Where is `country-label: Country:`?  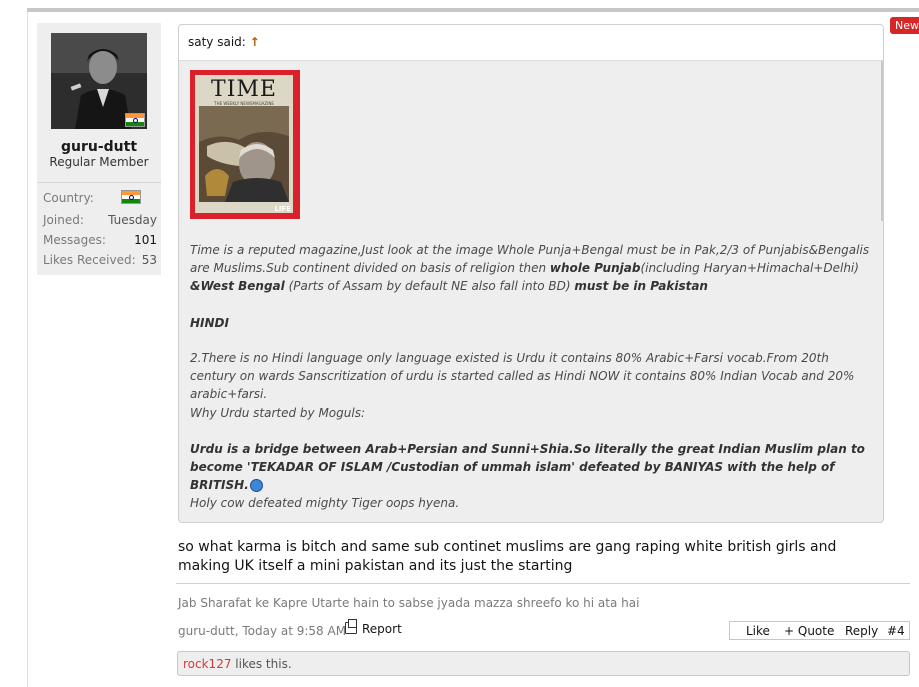 country-label: Country: is located at coordinates (68, 198).